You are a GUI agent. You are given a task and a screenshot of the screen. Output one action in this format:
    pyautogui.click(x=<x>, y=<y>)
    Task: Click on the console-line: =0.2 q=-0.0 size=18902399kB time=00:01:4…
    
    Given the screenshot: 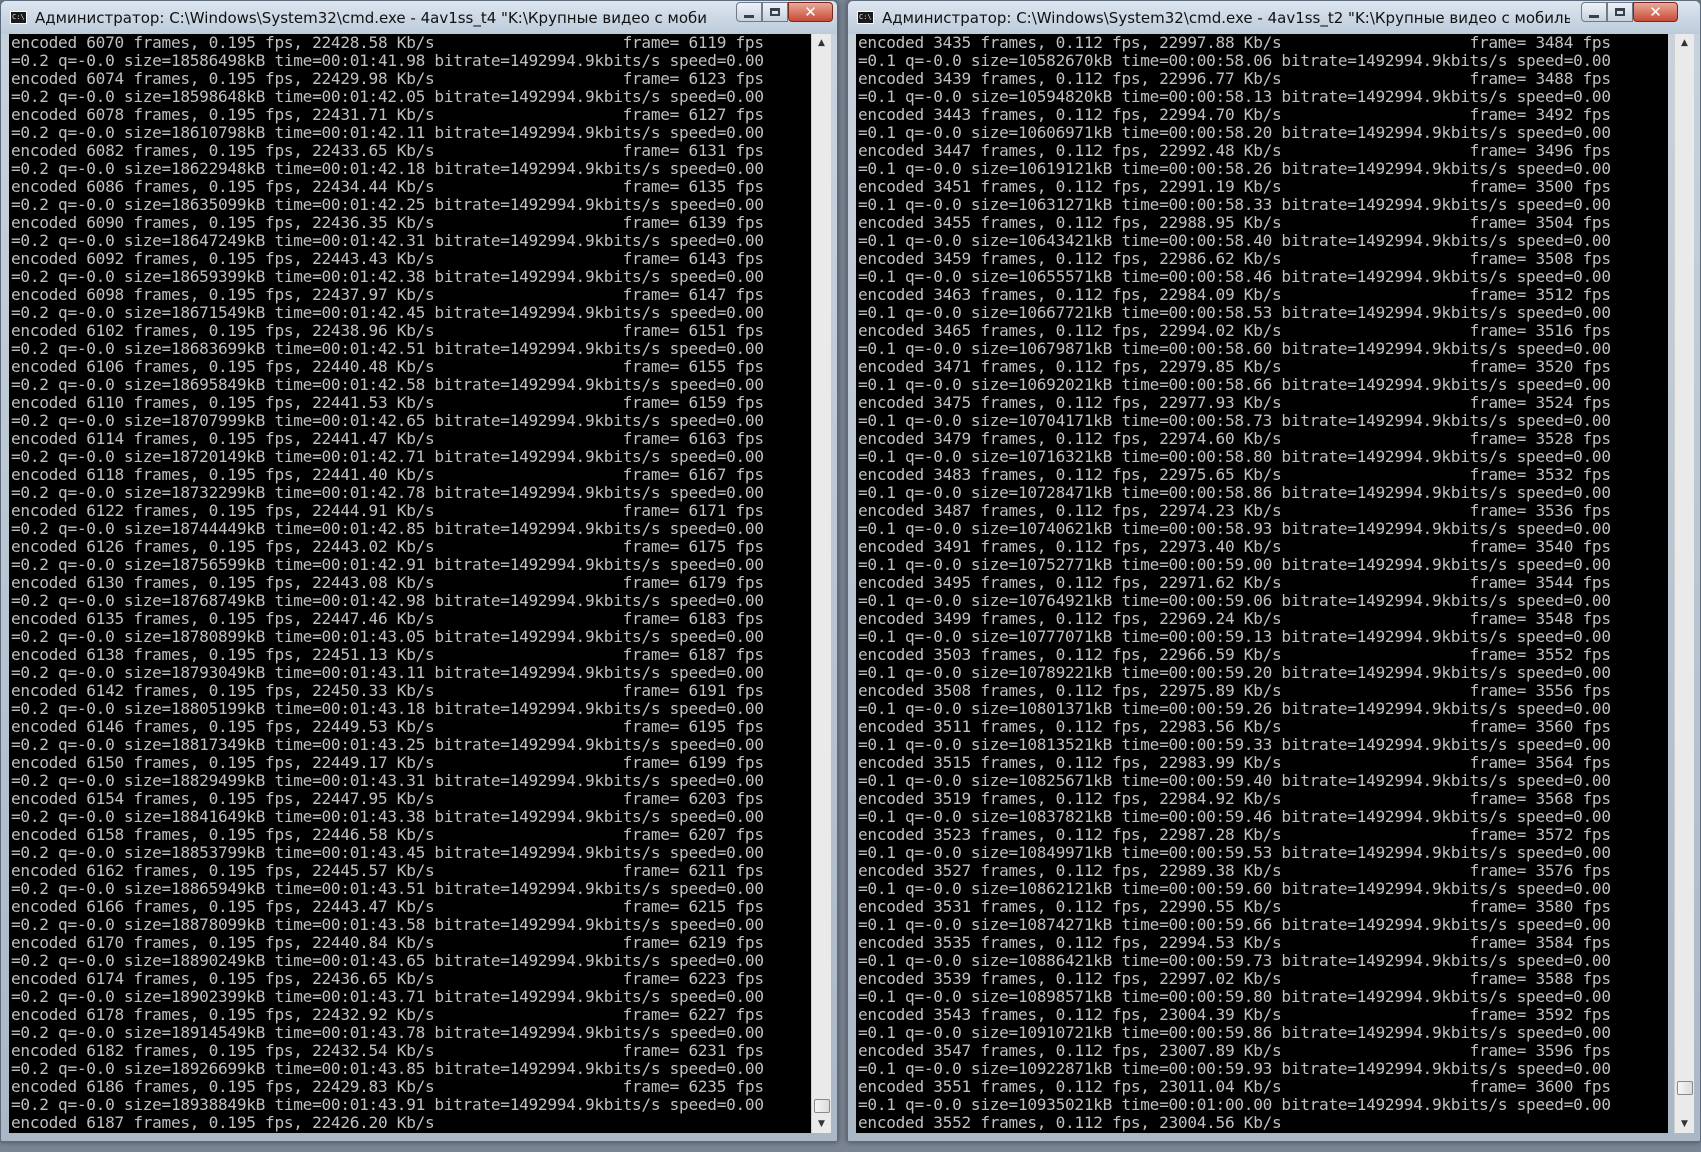 What is the action you would take?
    pyautogui.click(x=387, y=996)
    